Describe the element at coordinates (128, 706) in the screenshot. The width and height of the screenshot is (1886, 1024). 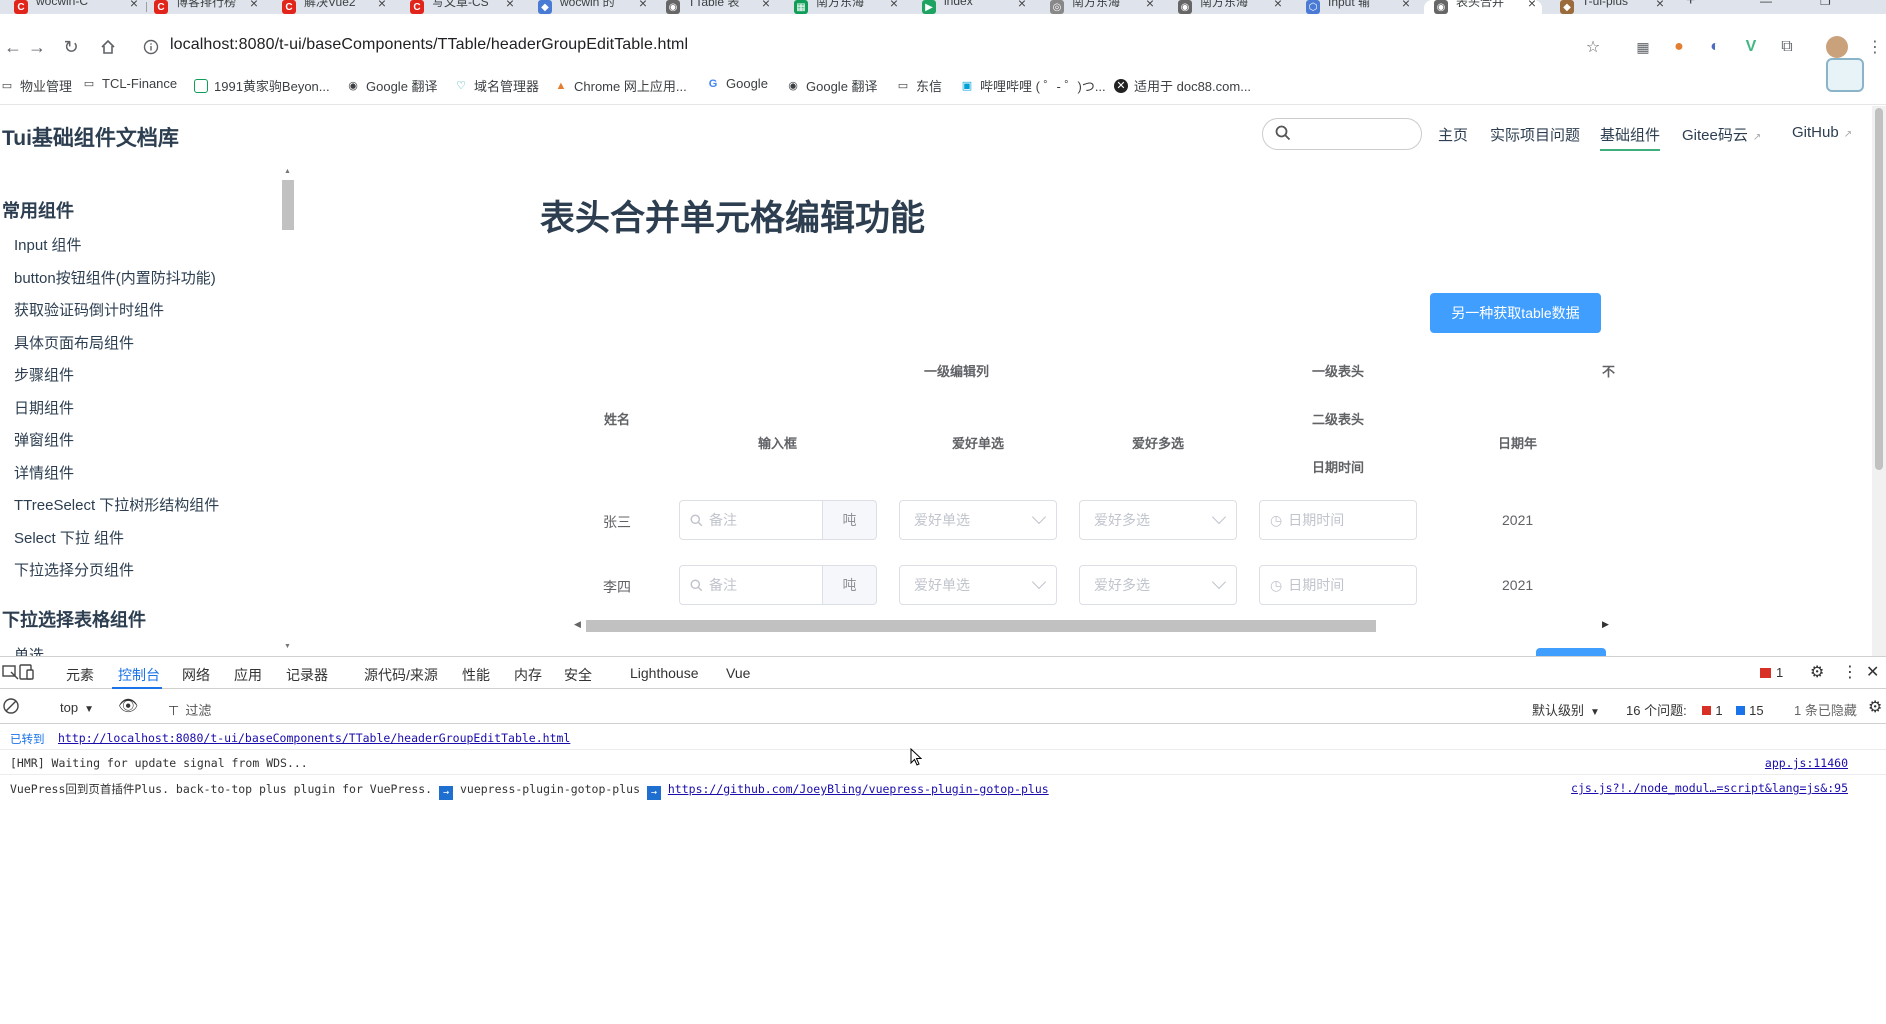
I see `live-expression-button: 👁` at that location.